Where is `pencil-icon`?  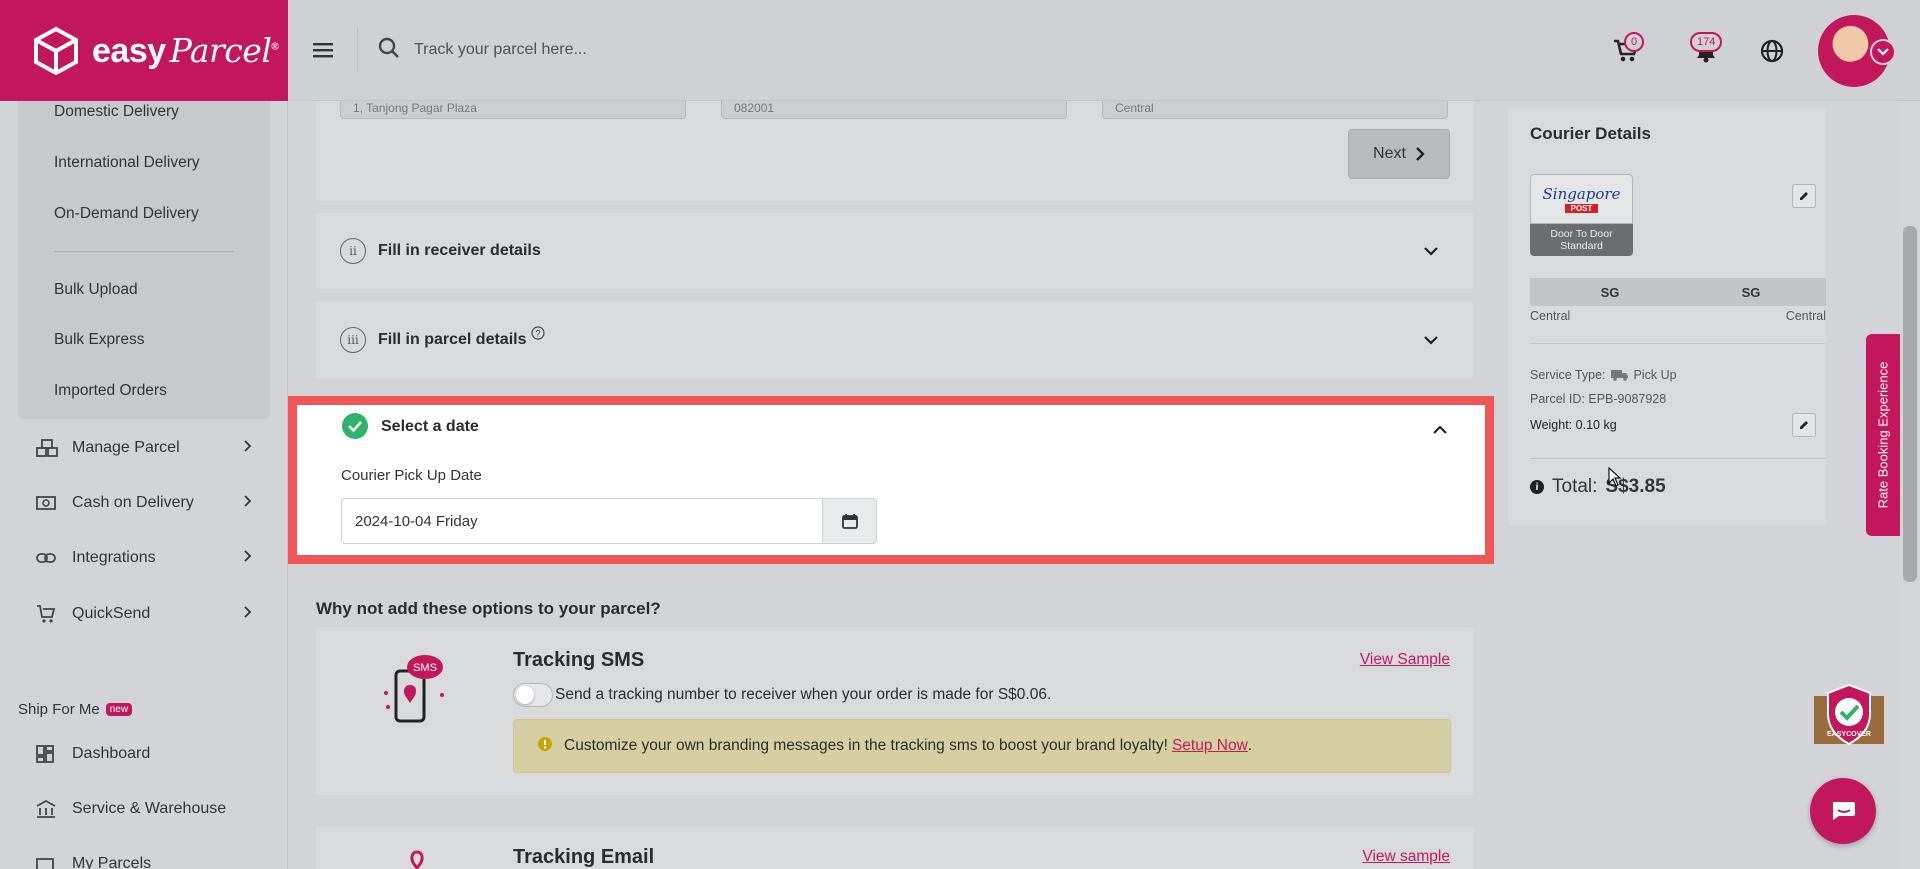 pencil-icon is located at coordinates (1804, 196).